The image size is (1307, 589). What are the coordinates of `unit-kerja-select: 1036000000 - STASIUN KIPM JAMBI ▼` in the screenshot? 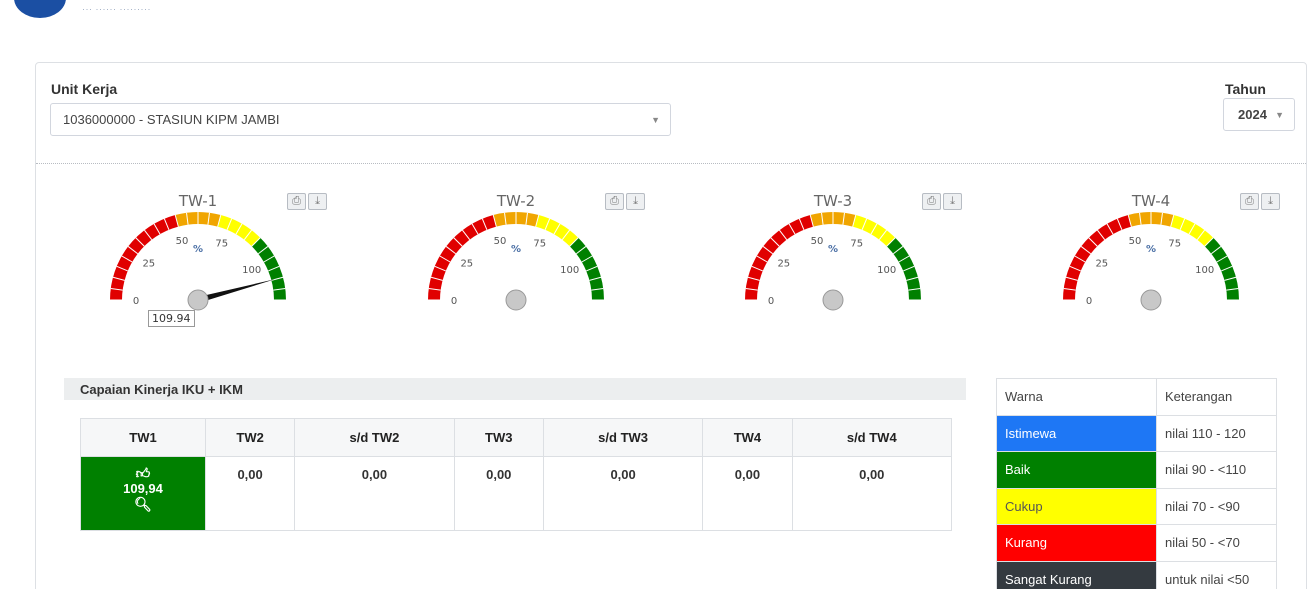 It's located at (360, 119).